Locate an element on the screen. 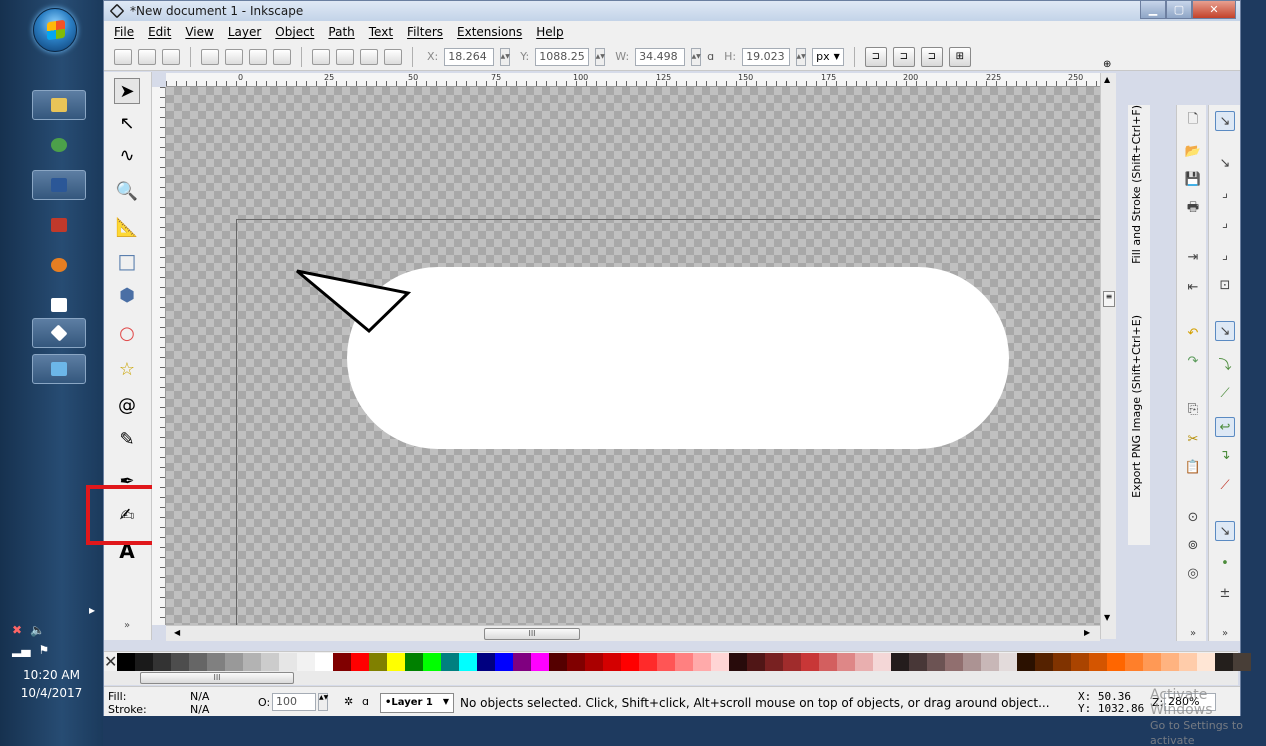  close-button: ✕ is located at coordinates (1214, 10).